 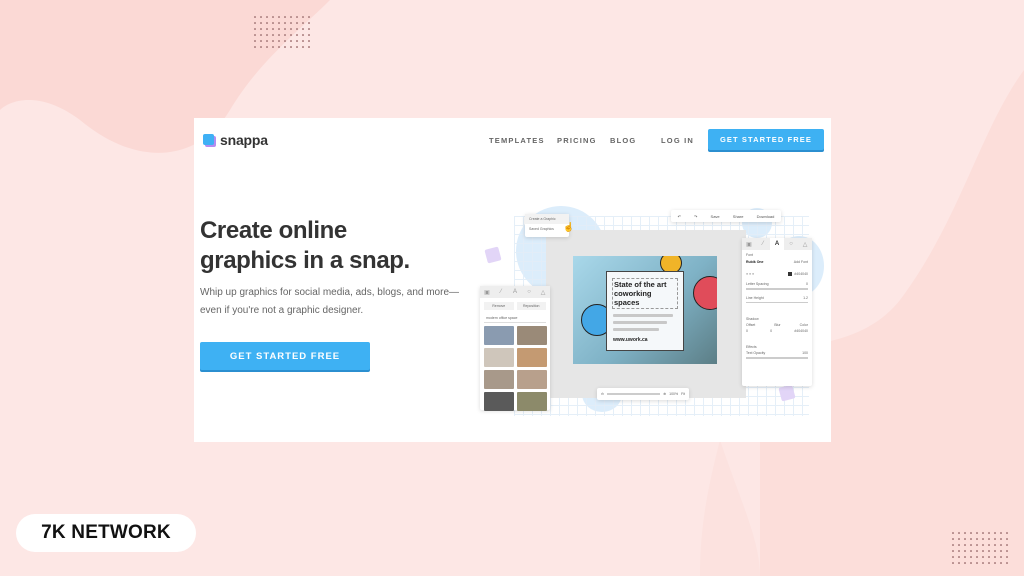 I want to click on shadow-color-label: Color, so click(x=803, y=325).